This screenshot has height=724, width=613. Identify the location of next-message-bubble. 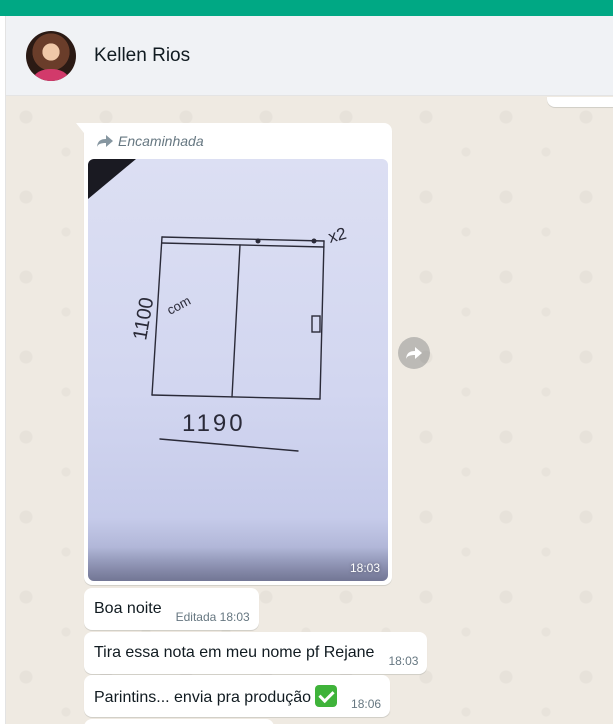
(179, 721).